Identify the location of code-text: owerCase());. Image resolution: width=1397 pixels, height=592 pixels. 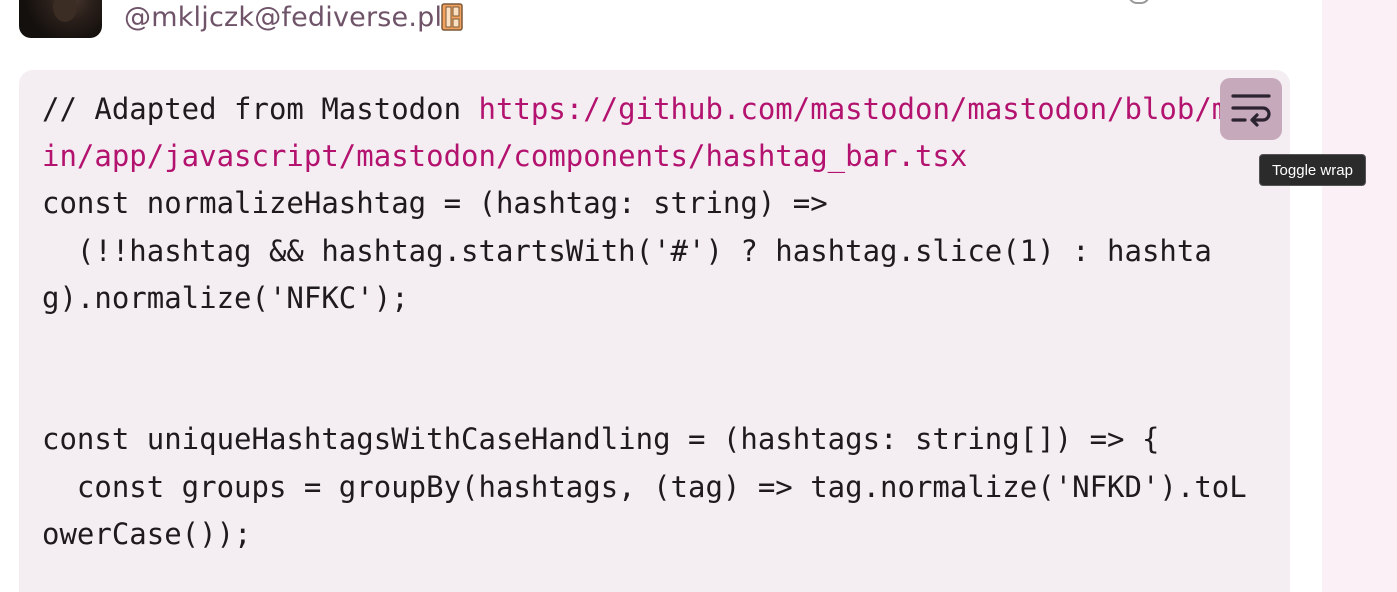
(147, 533).